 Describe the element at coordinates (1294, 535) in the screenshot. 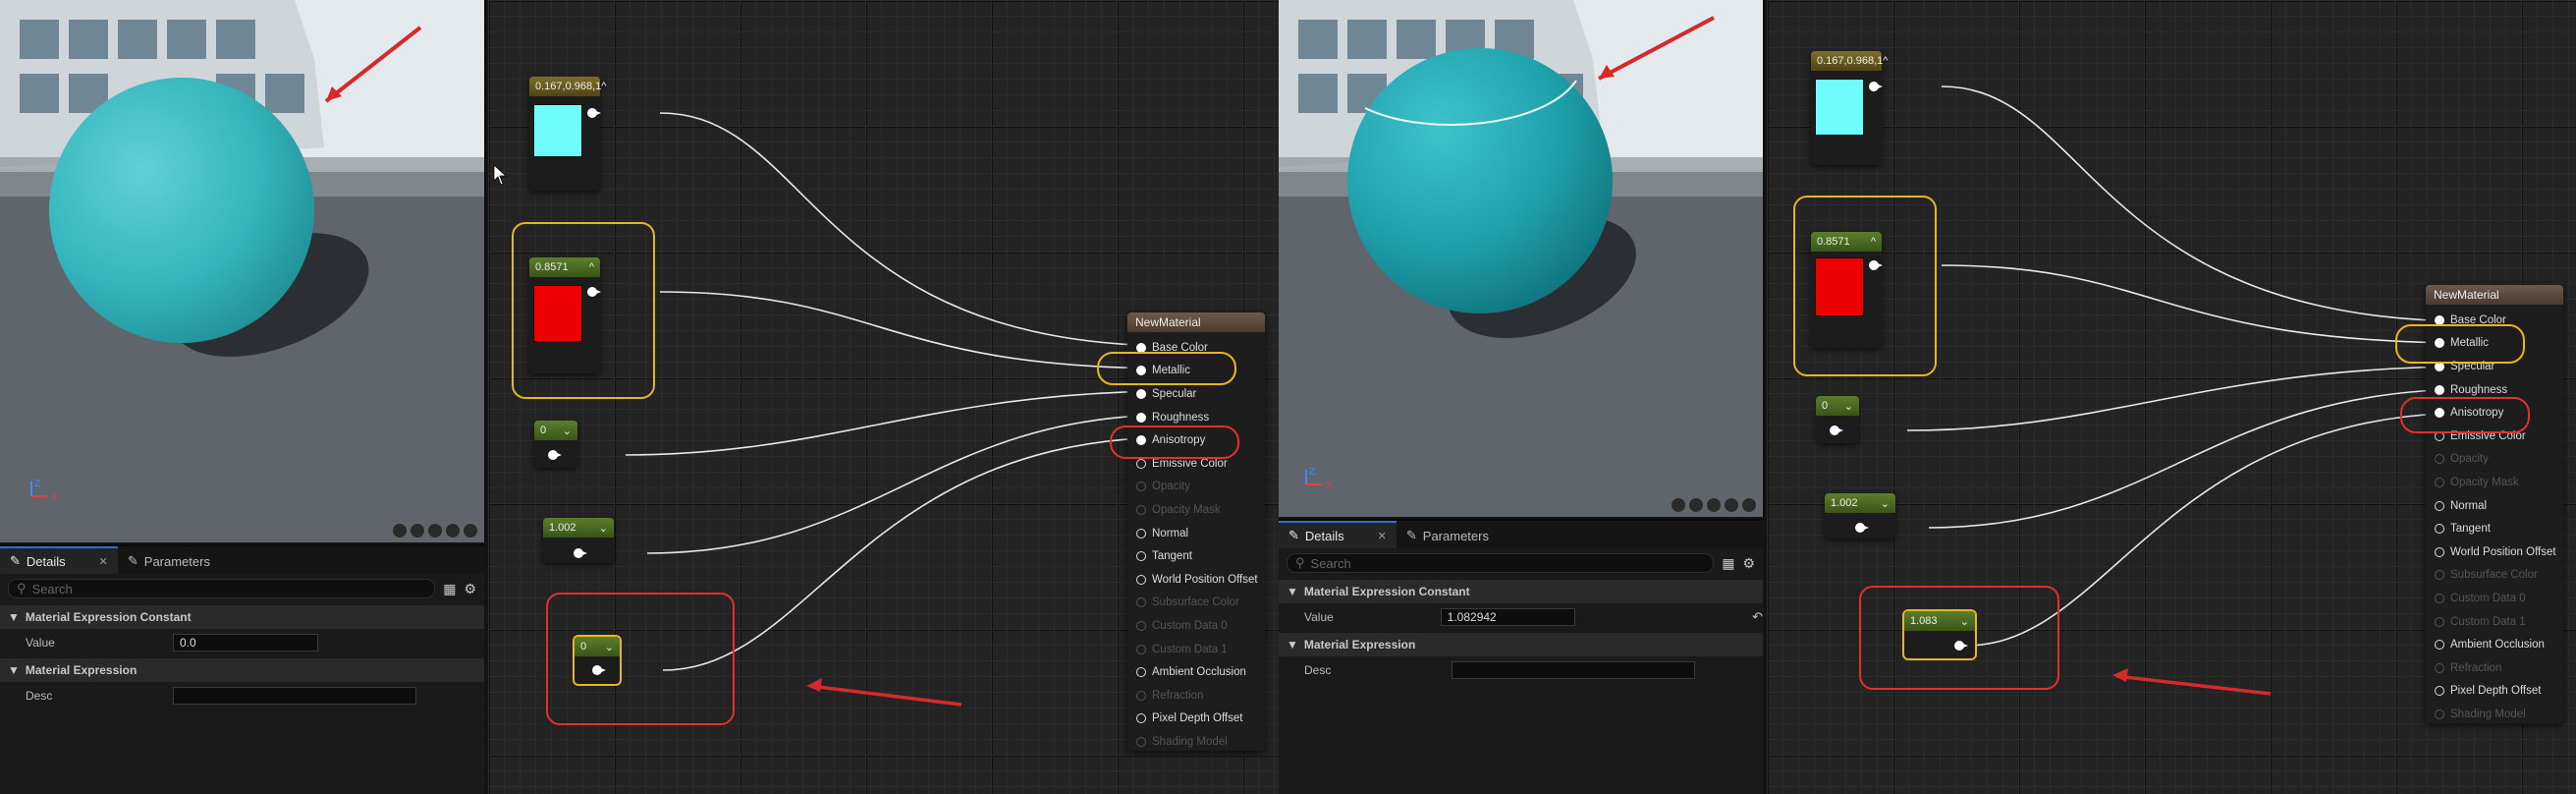

I see `pencil-icon: ✎` at that location.